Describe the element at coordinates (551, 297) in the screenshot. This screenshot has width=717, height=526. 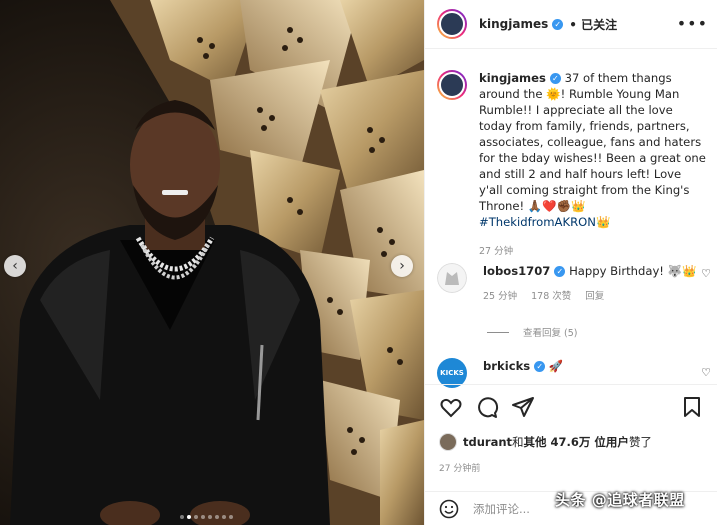
I see `comment-likes: 178 次赞` at that location.